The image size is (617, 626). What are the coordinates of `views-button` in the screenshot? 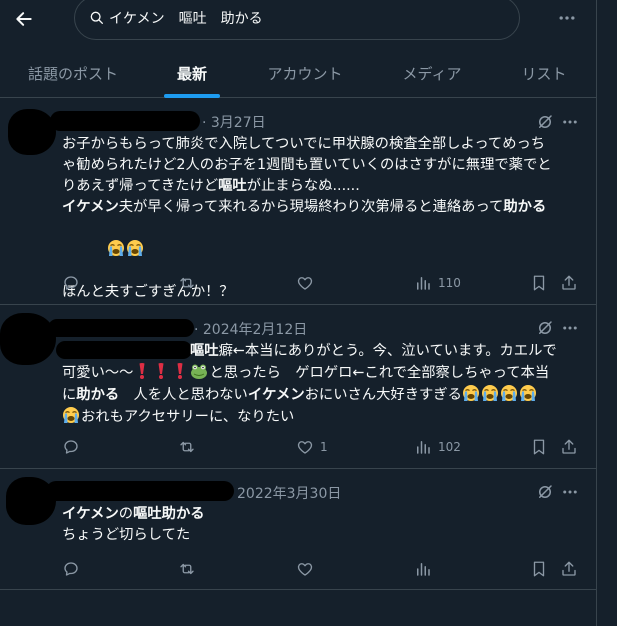 It's located at (426, 569).